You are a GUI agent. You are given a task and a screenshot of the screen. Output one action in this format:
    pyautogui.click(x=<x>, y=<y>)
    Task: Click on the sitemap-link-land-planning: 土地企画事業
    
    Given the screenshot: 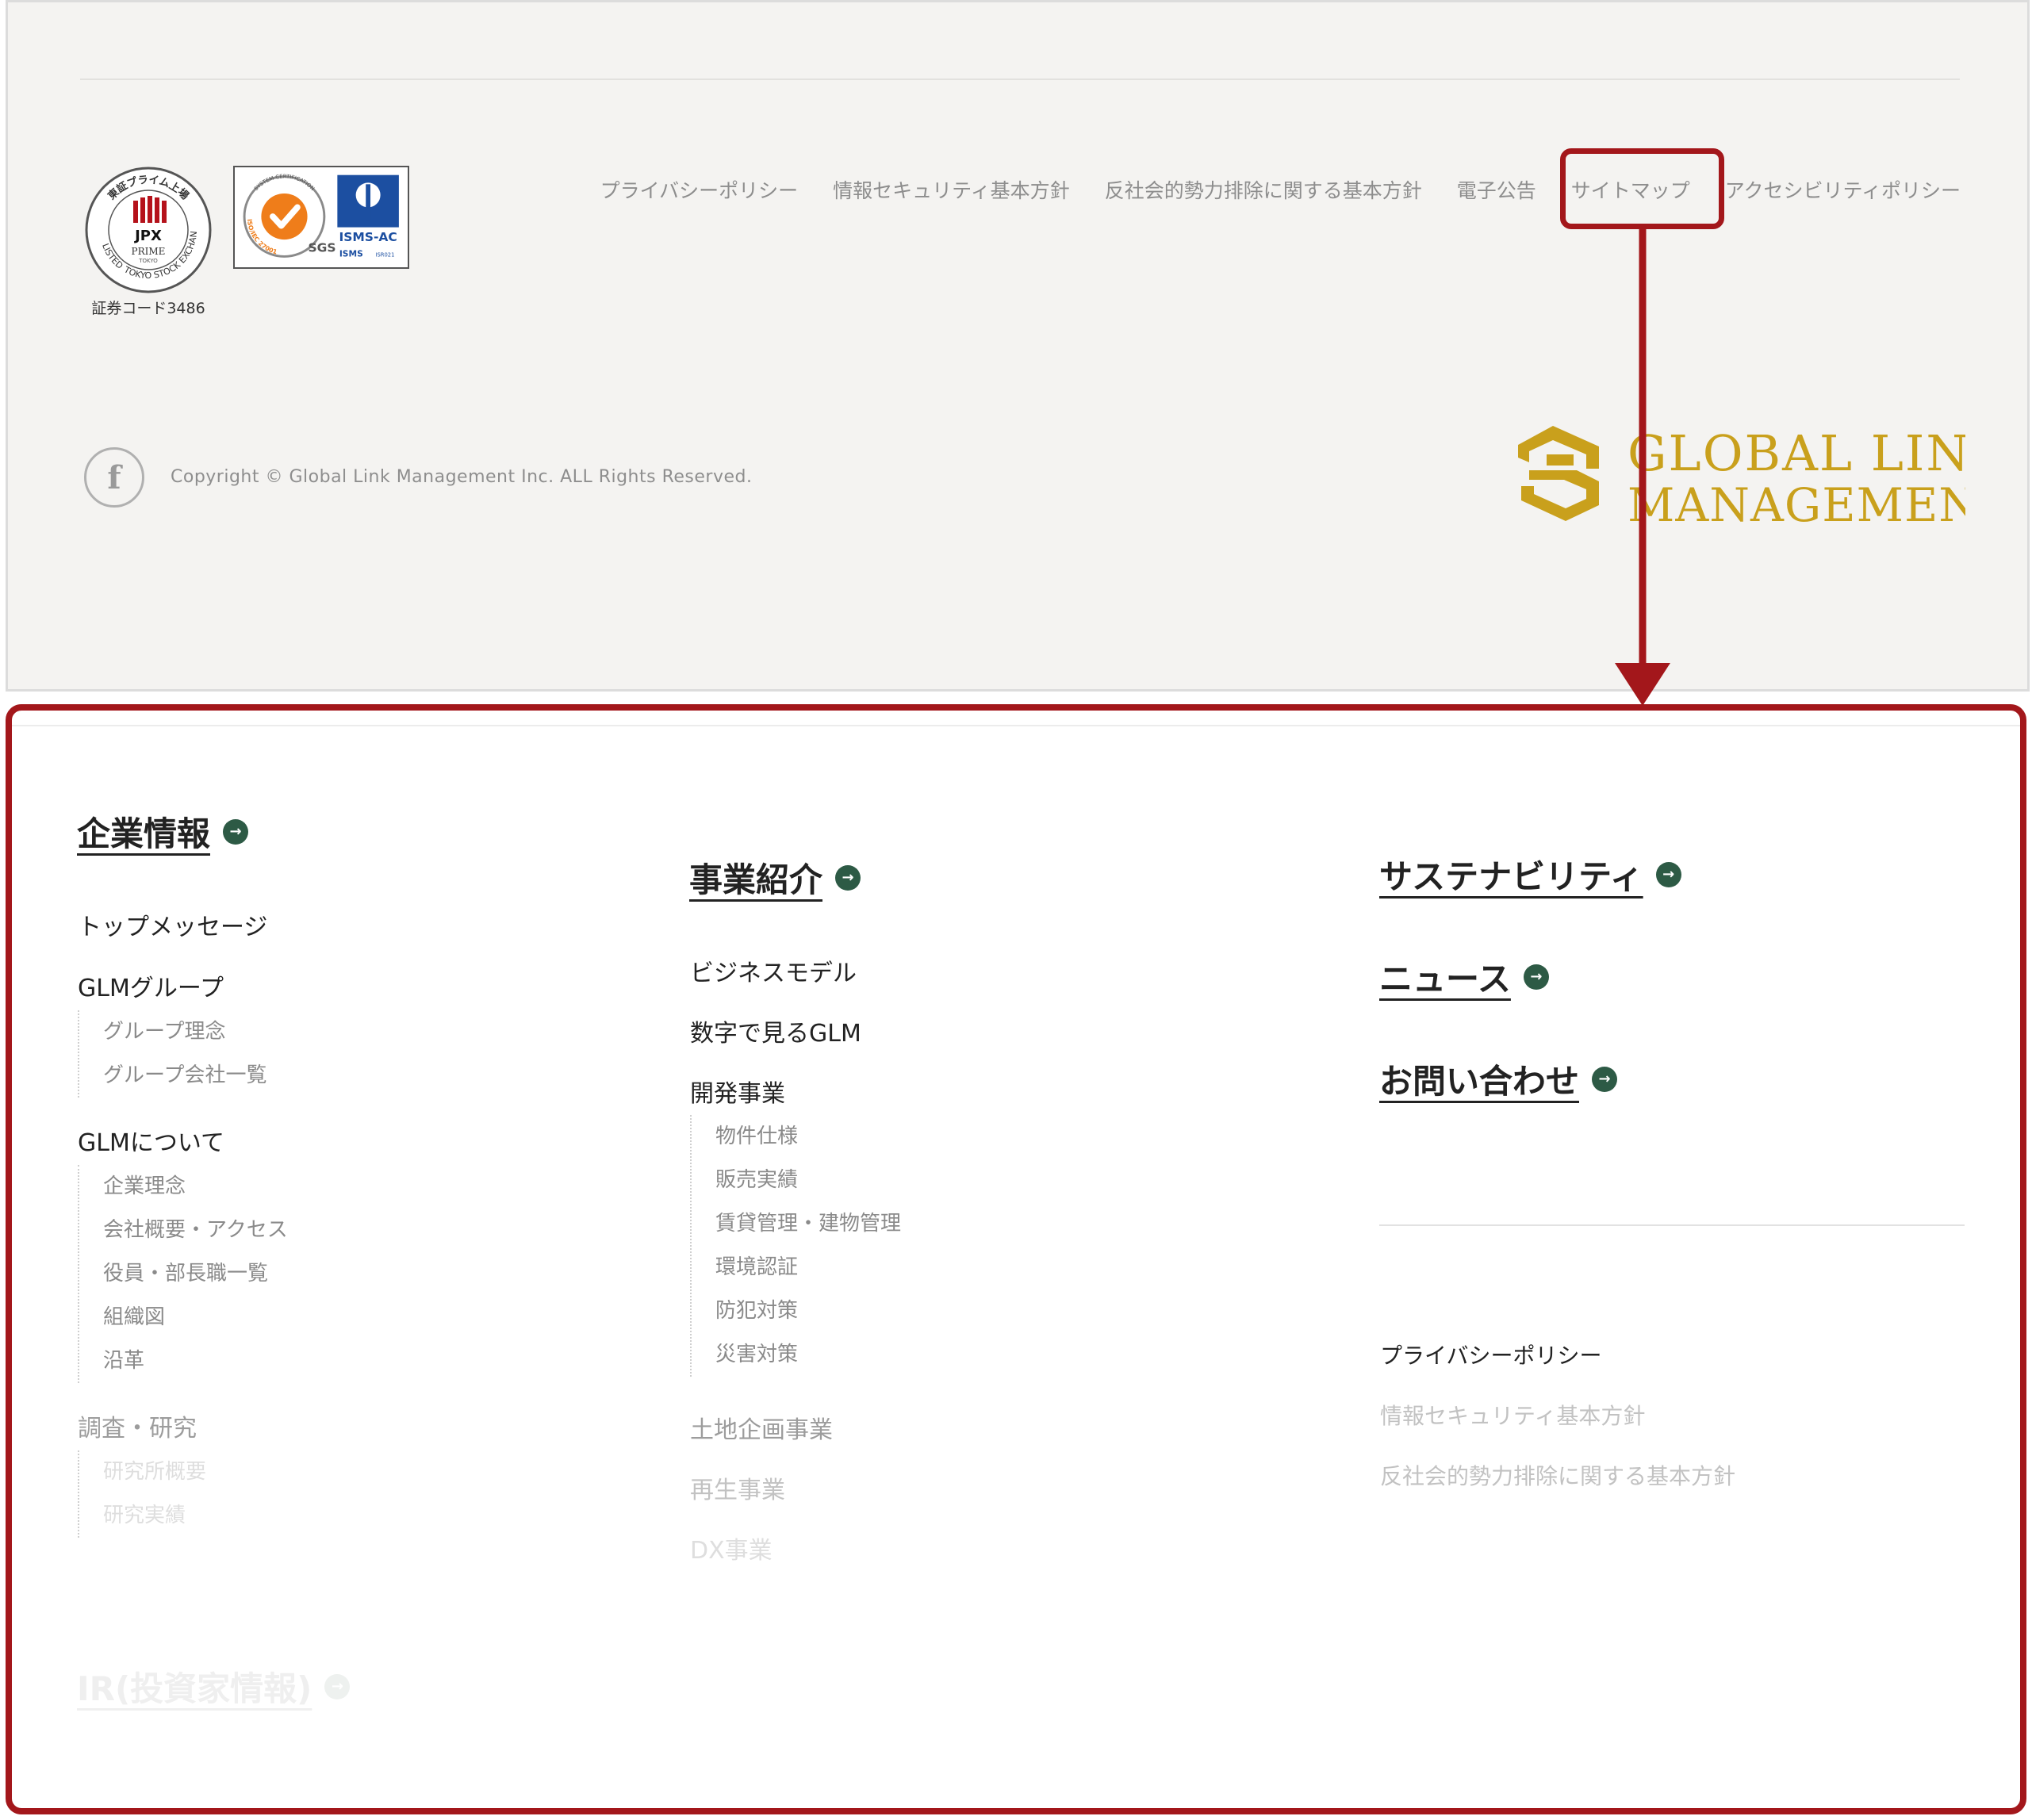 What is the action you would take?
    pyautogui.click(x=761, y=1427)
    